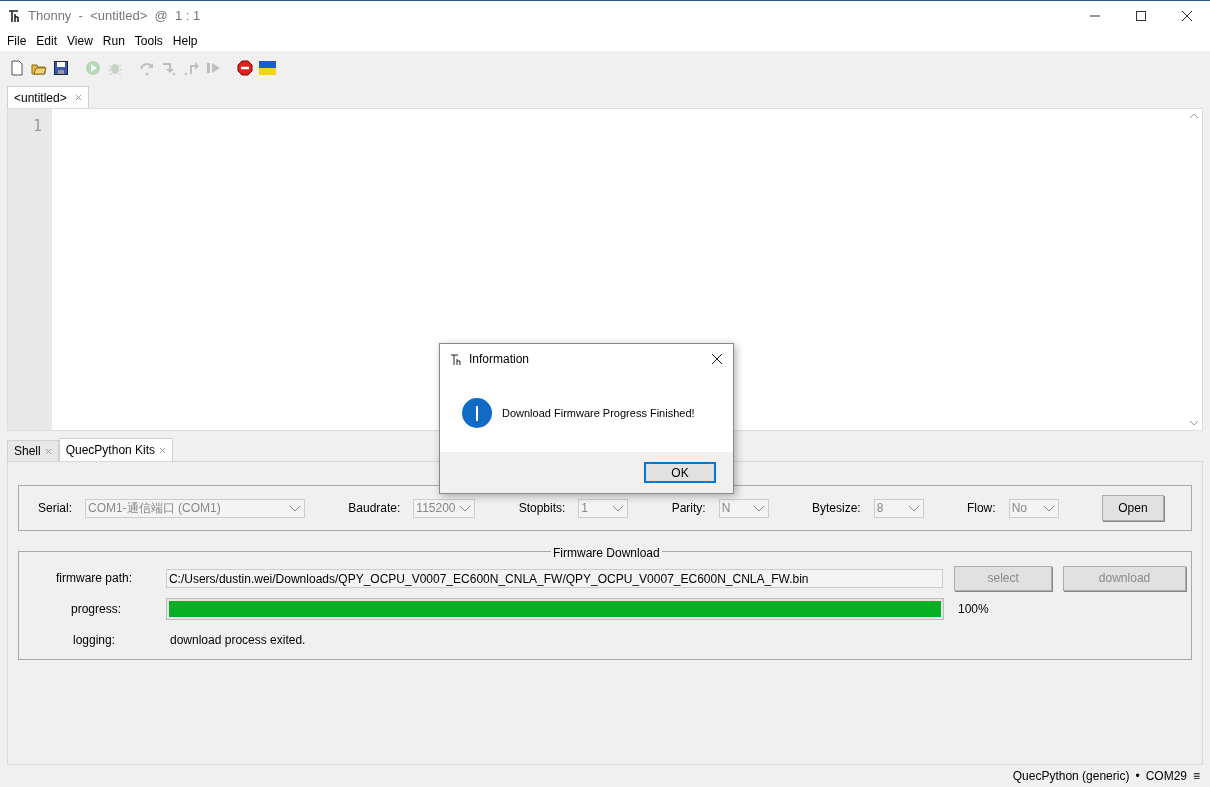 The width and height of the screenshot is (1210, 787). What do you see at coordinates (94, 640) in the screenshot?
I see `field-label: logging:` at bounding box center [94, 640].